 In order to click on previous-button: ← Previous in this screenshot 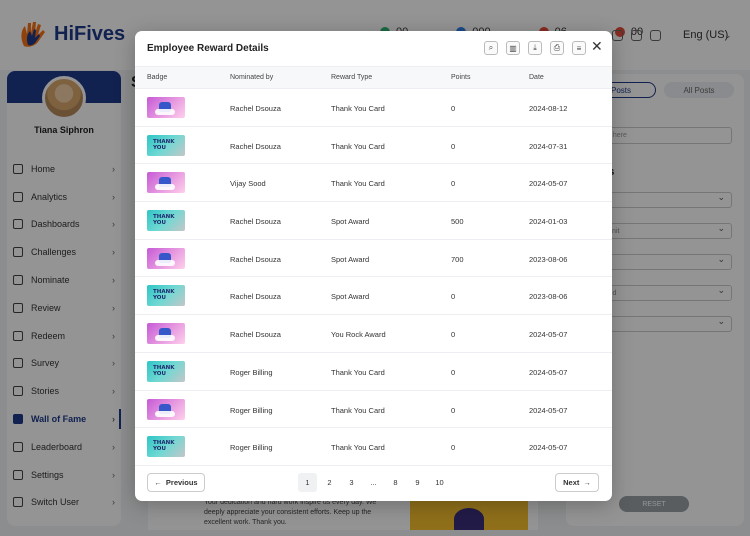, I will do `click(176, 482)`.